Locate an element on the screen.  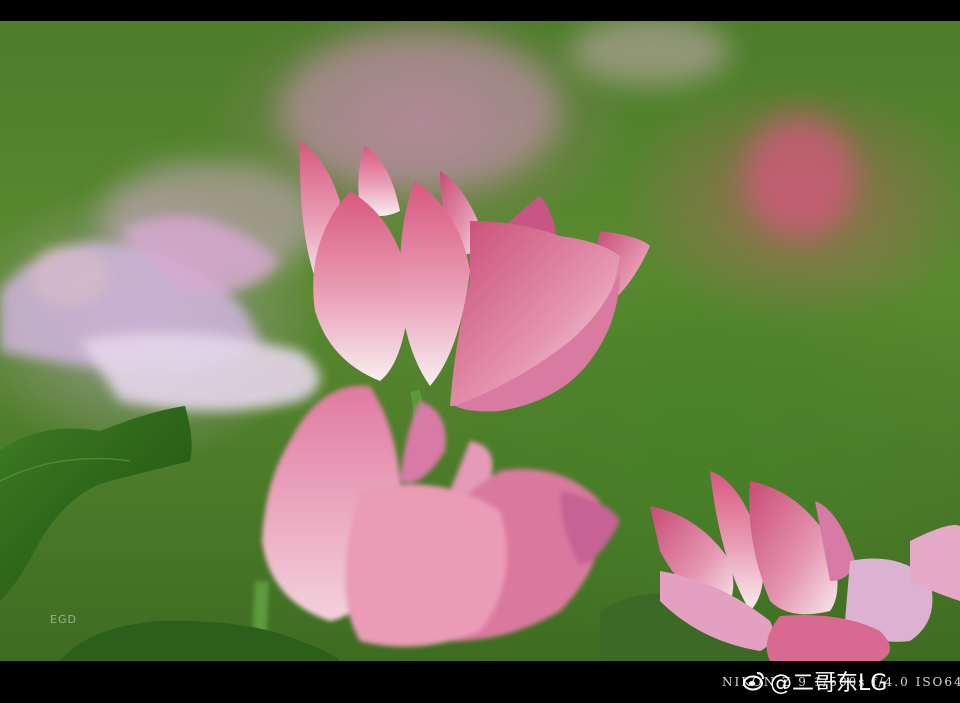
weibo-icon is located at coordinates (753, 681).